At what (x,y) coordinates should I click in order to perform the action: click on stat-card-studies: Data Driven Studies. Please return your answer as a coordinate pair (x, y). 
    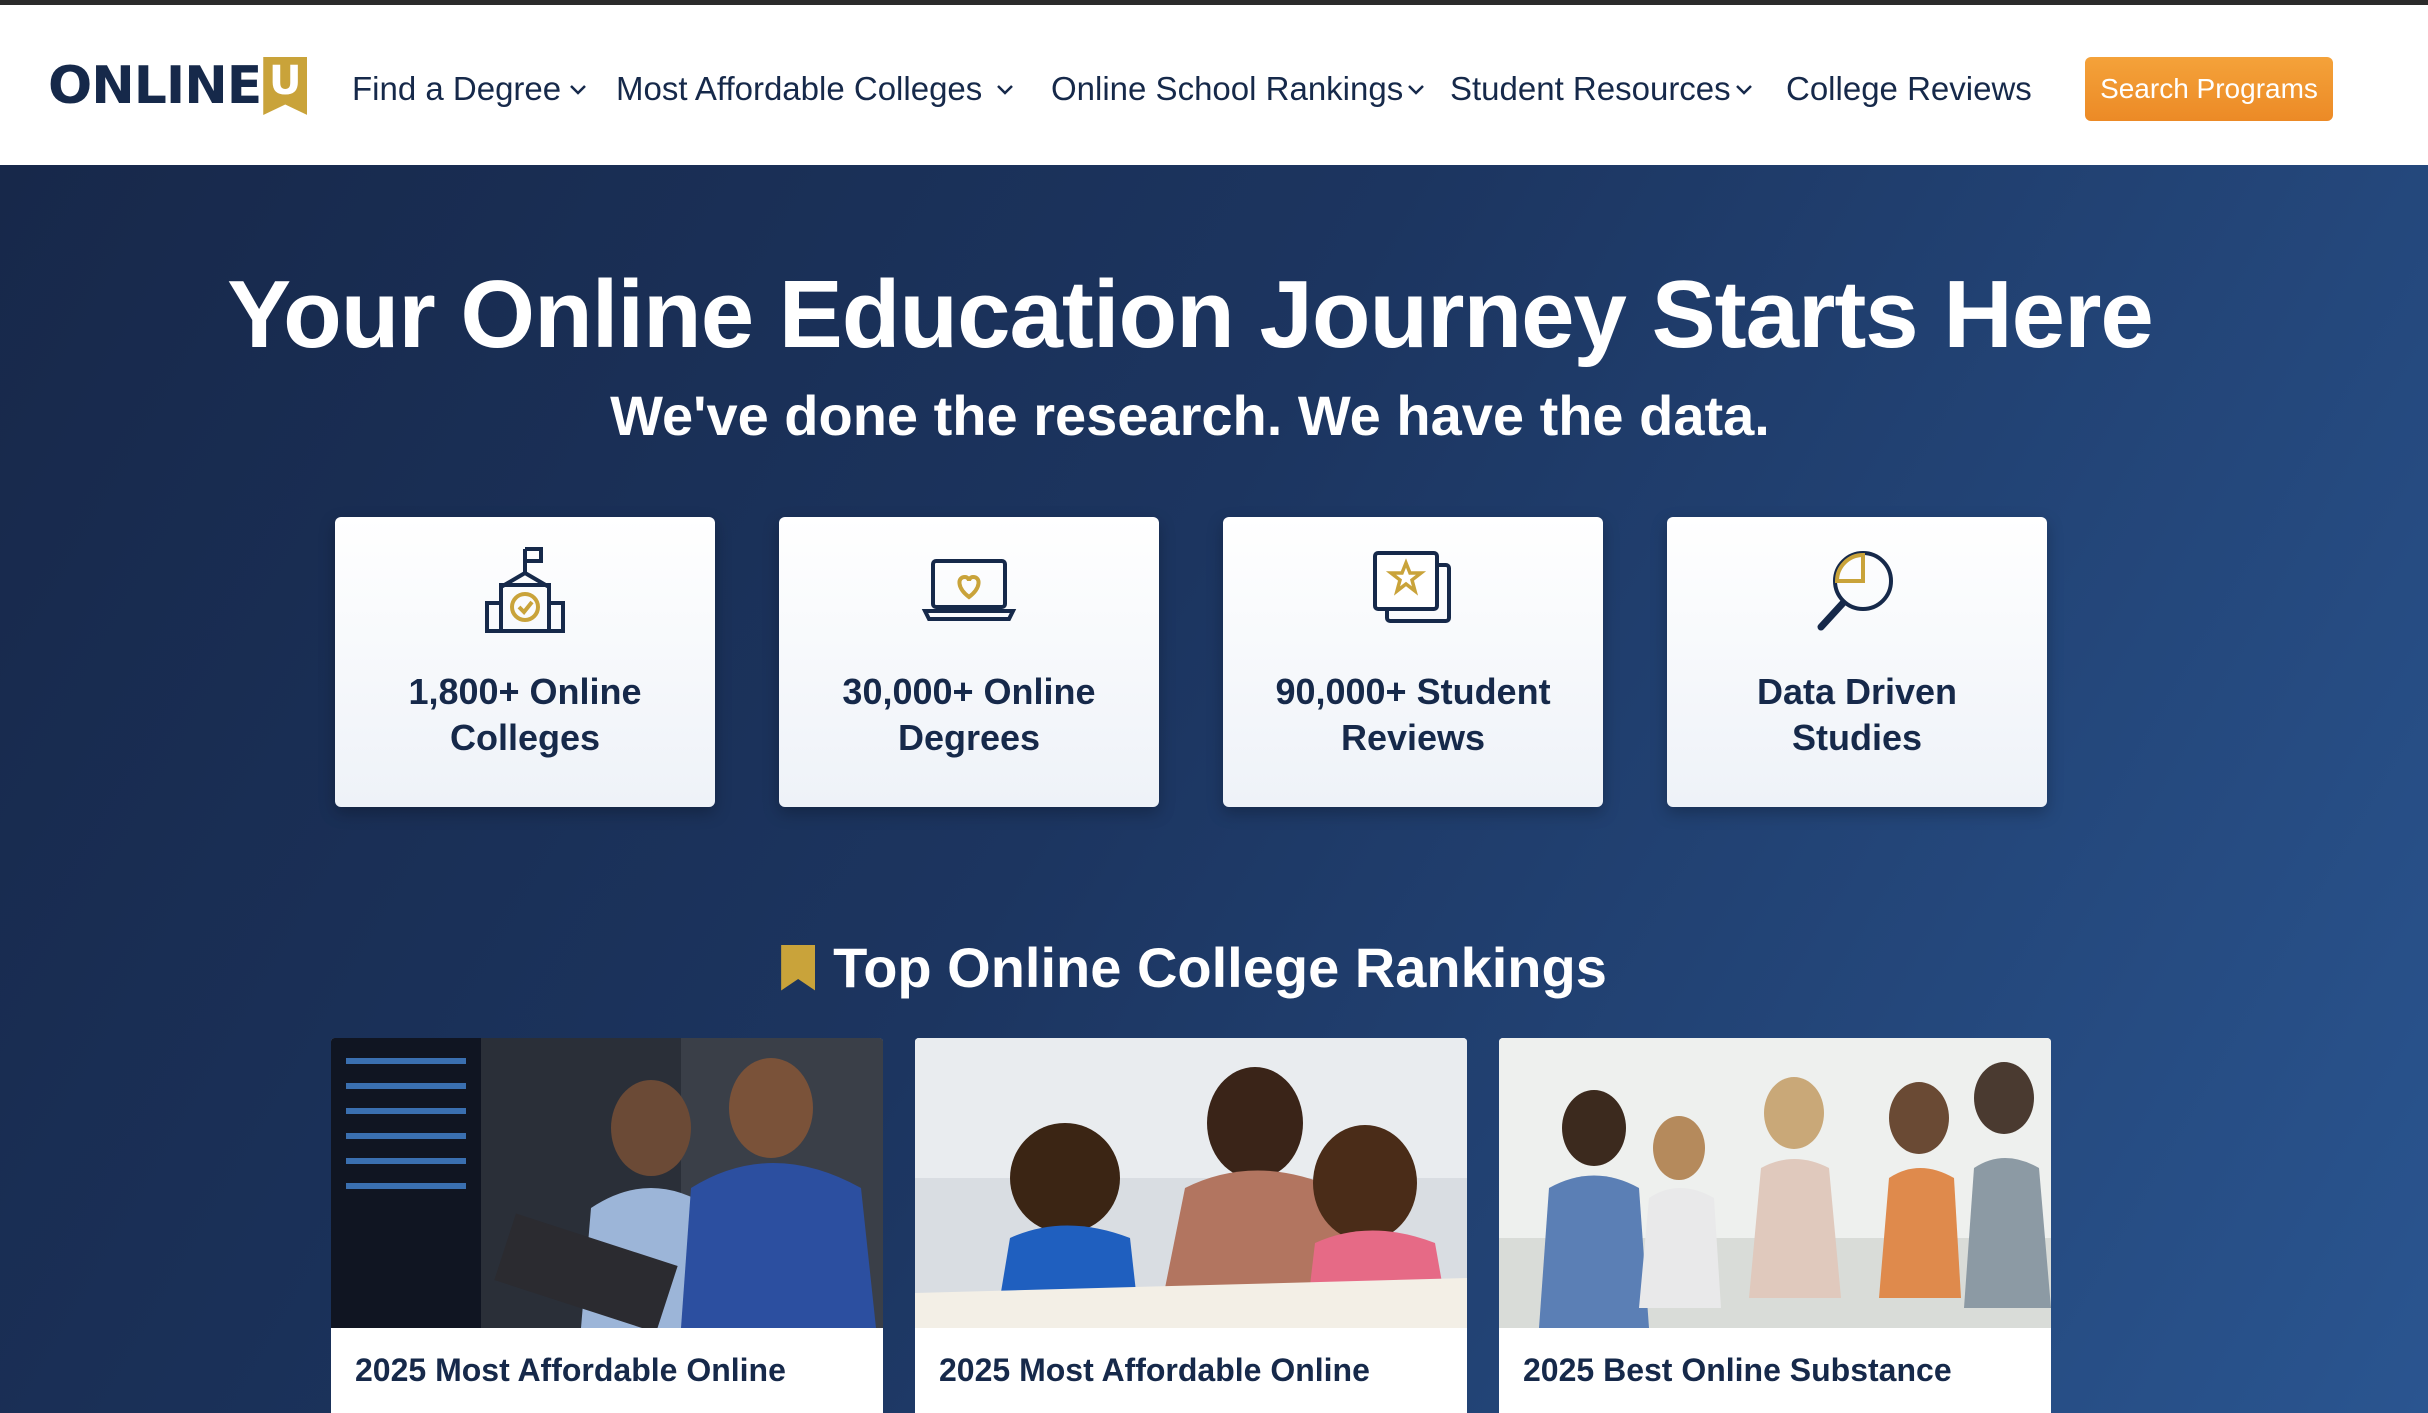
    Looking at the image, I should click on (1857, 662).